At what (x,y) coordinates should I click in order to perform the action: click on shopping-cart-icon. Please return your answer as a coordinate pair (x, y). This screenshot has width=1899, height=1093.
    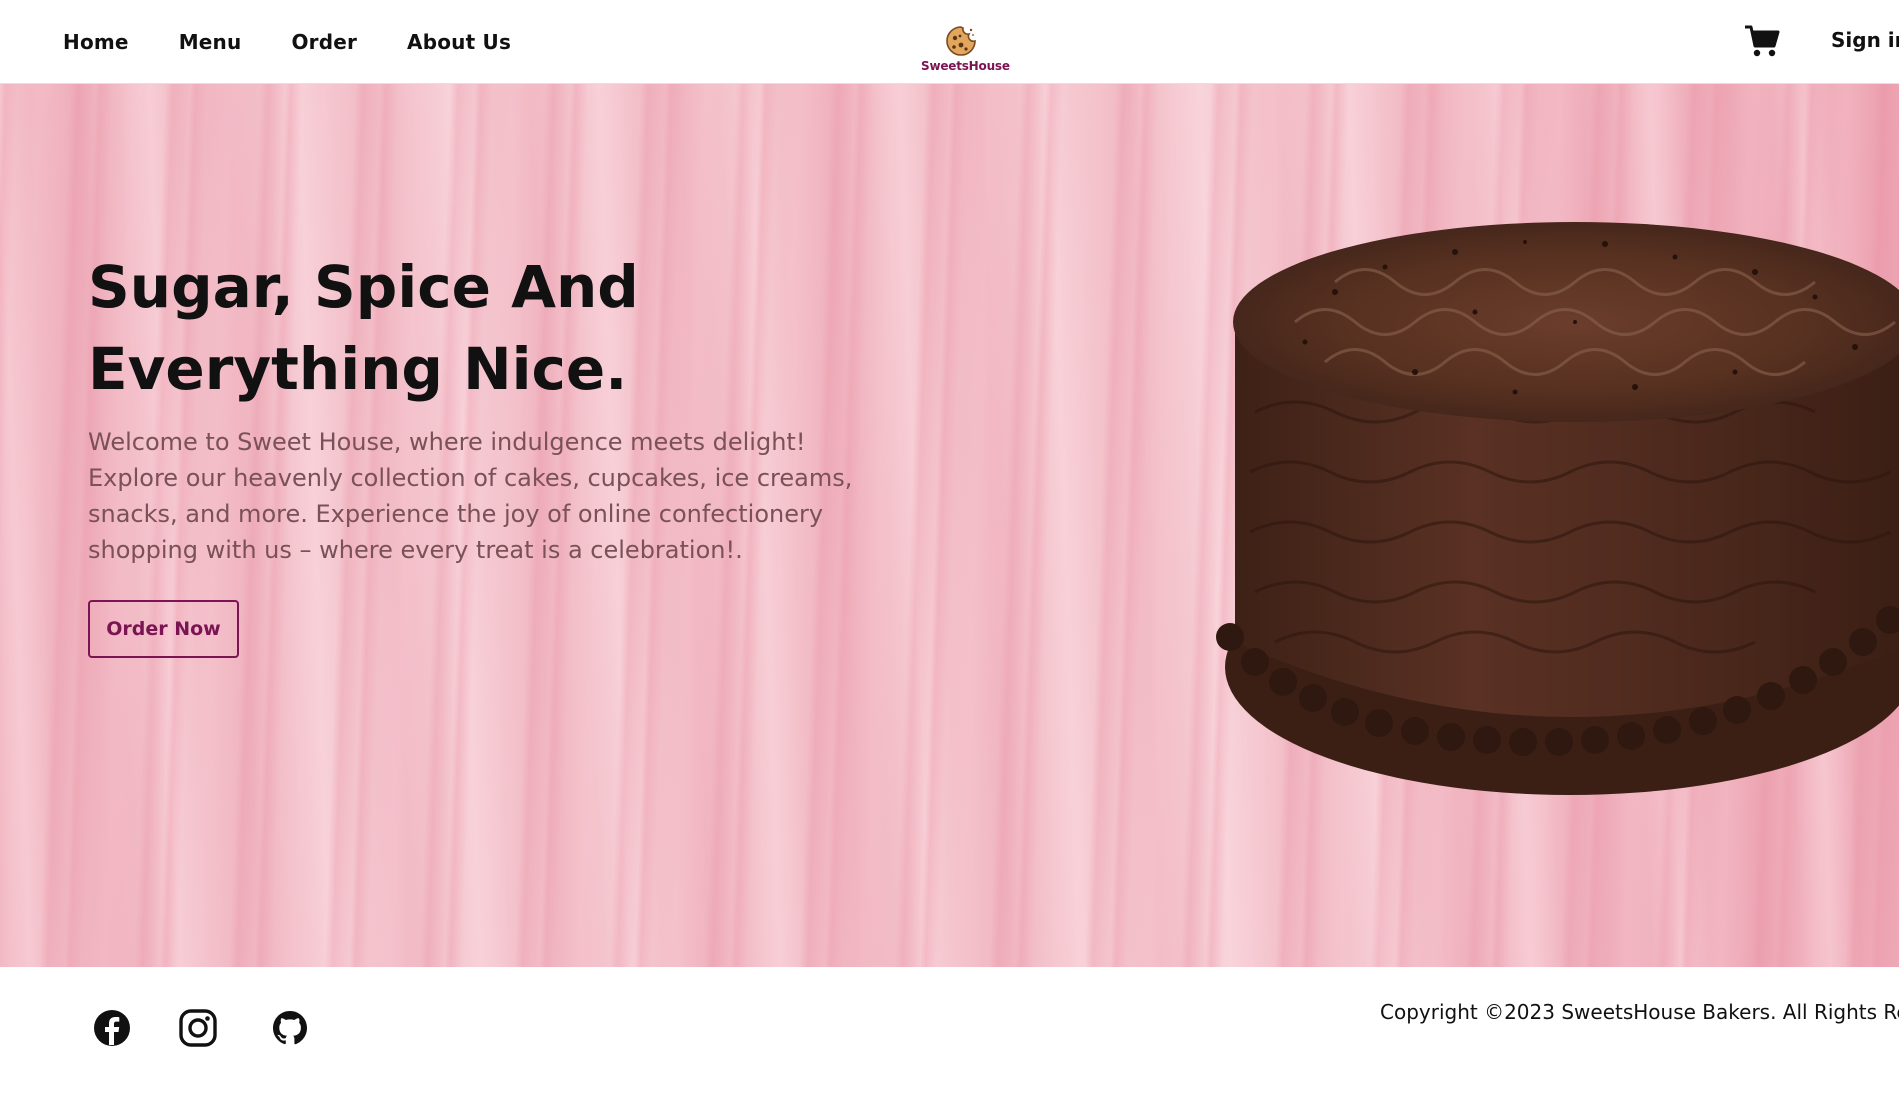
    Looking at the image, I should click on (1762, 41).